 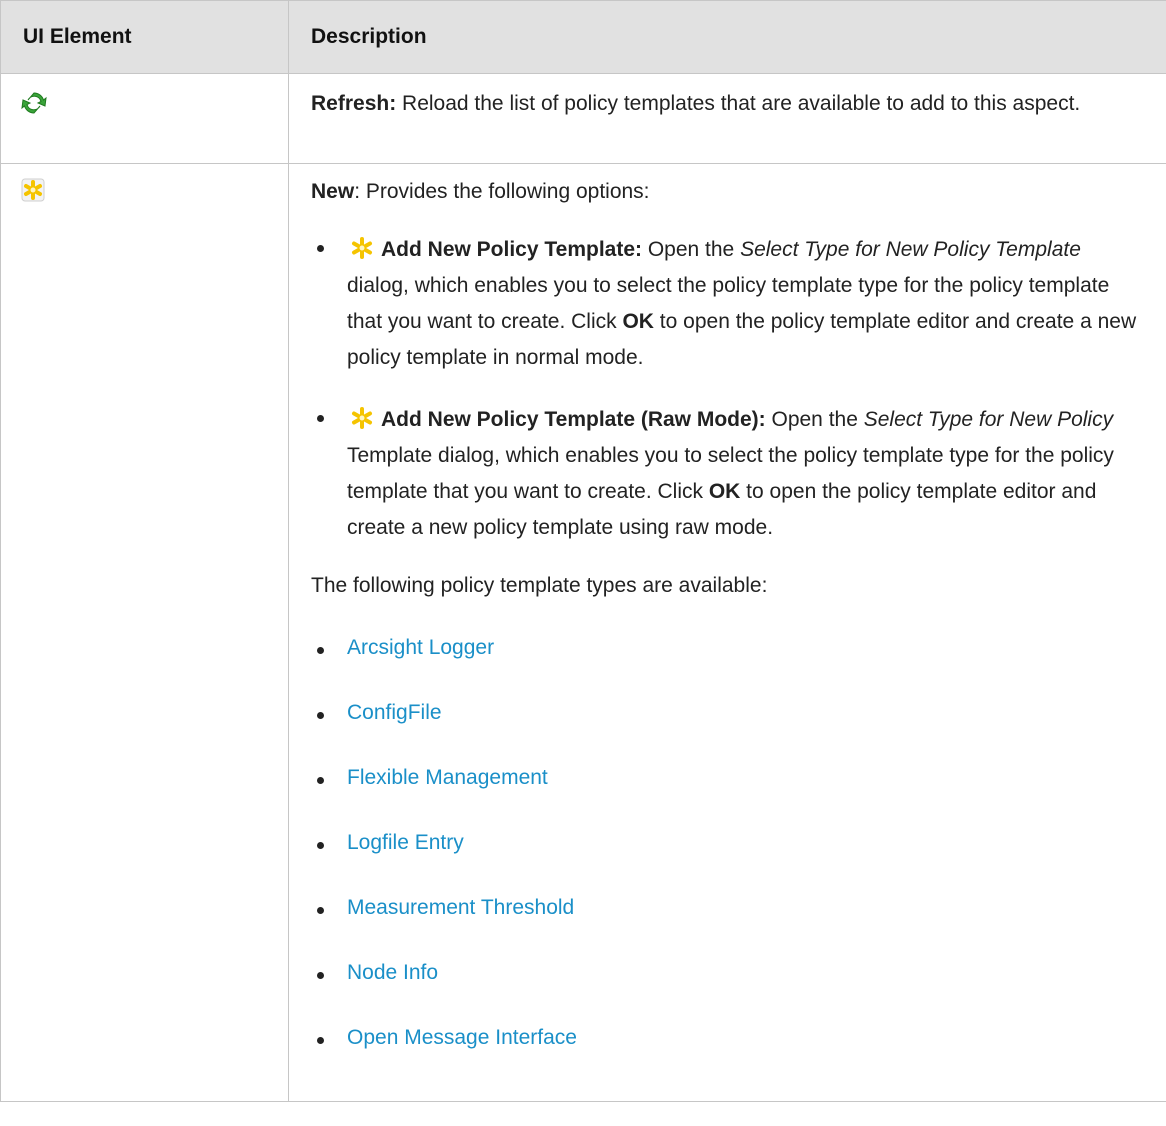 What do you see at coordinates (462, 1037) in the screenshot?
I see `link-open-message-interface: Open Message Interface` at bounding box center [462, 1037].